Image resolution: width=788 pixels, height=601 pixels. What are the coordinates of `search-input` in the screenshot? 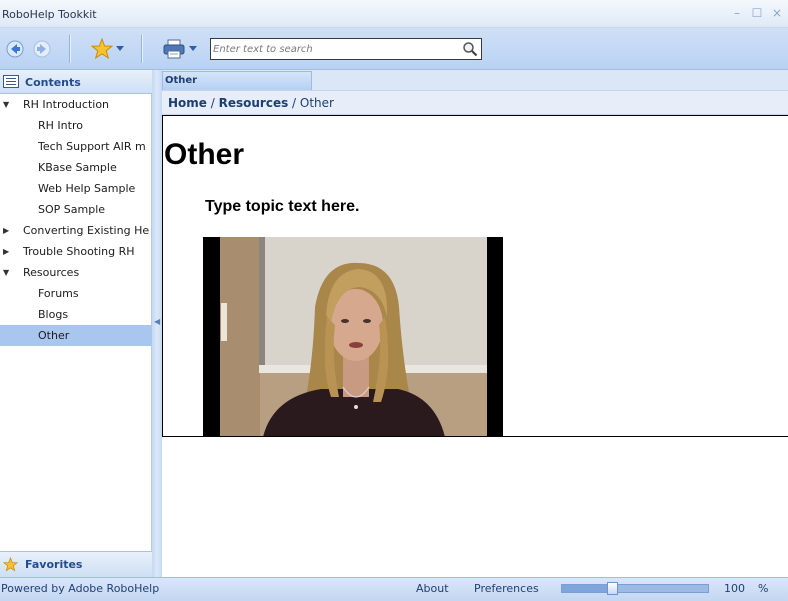 It's located at (335, 49).